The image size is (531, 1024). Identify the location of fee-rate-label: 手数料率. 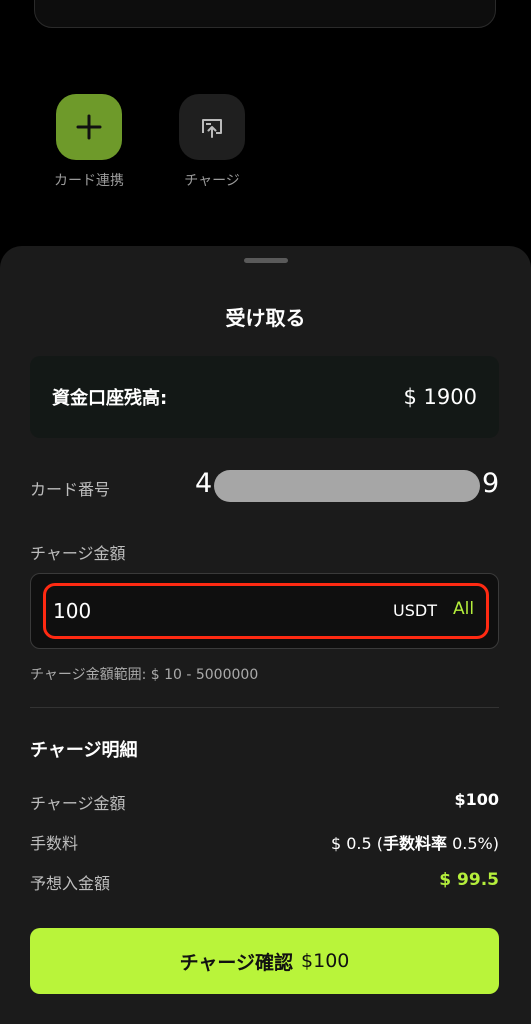
(415, 843).